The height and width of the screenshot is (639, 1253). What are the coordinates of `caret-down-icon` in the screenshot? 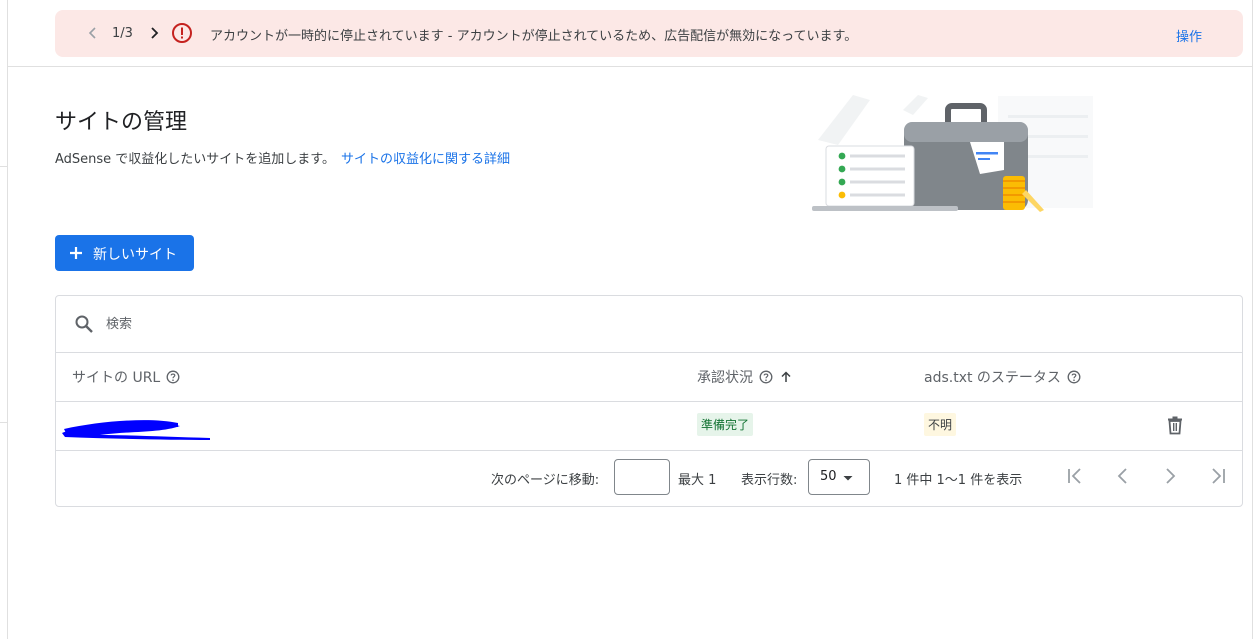 It's located at (848, 478).